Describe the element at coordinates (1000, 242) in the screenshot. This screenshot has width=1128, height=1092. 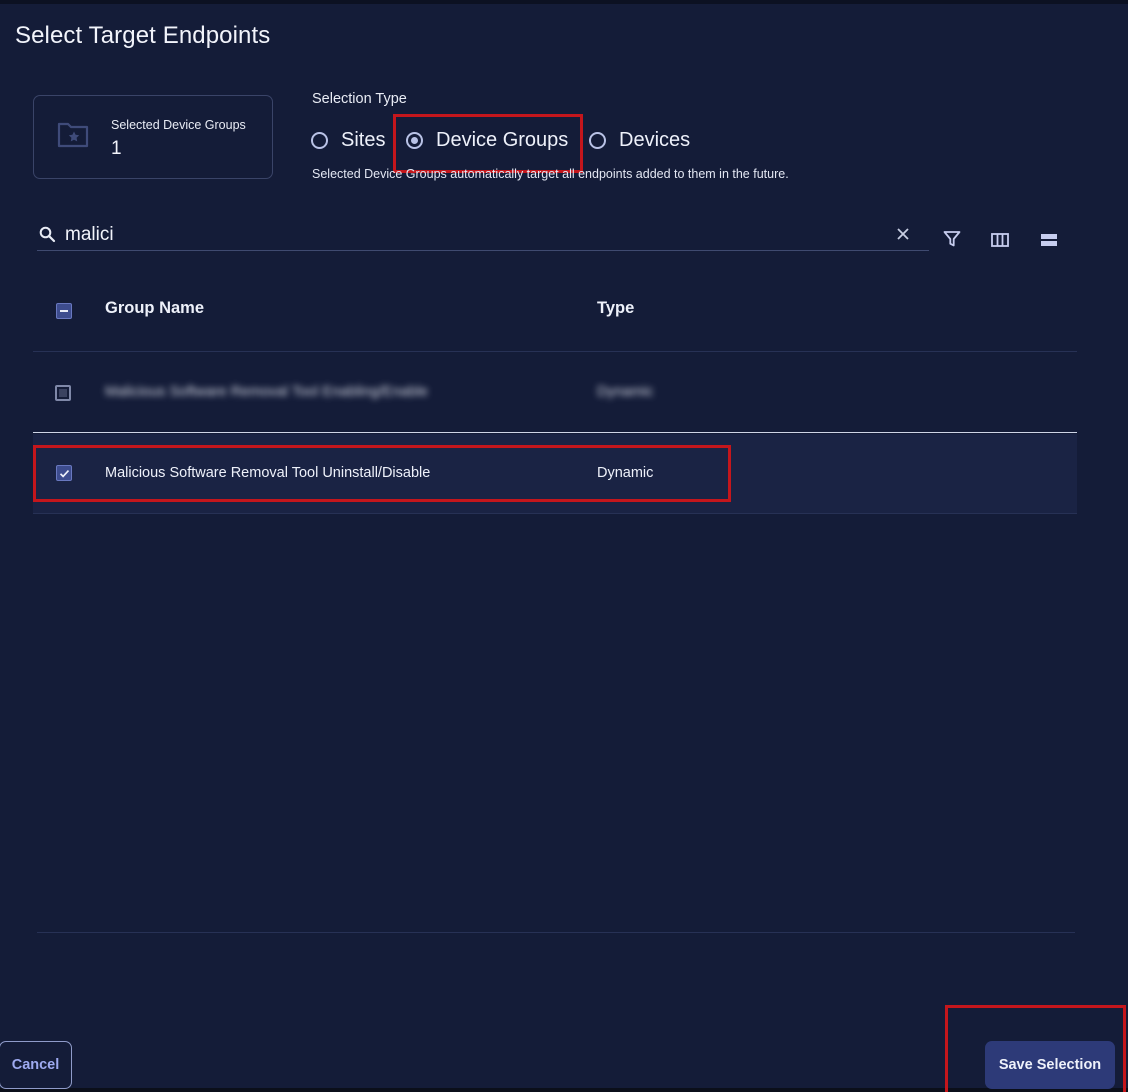
I see `columns-icon` at that location.